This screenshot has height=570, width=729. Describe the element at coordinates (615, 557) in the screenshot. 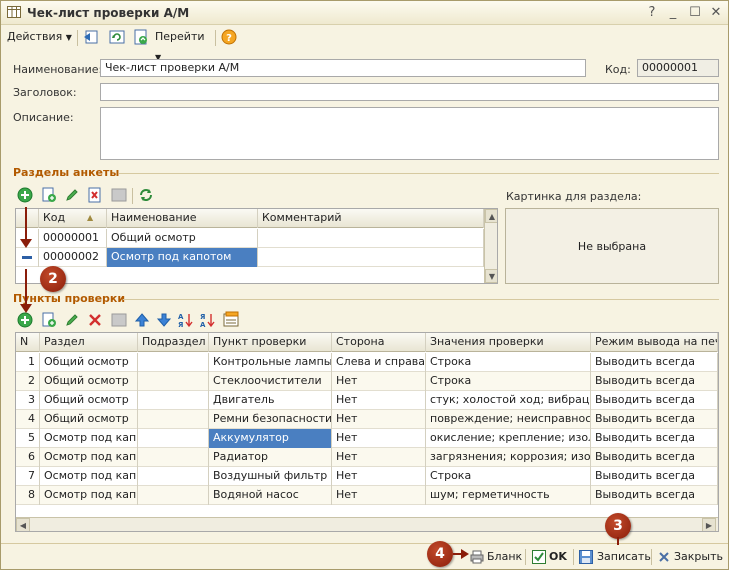

I see `save-button: Записать` at that location.